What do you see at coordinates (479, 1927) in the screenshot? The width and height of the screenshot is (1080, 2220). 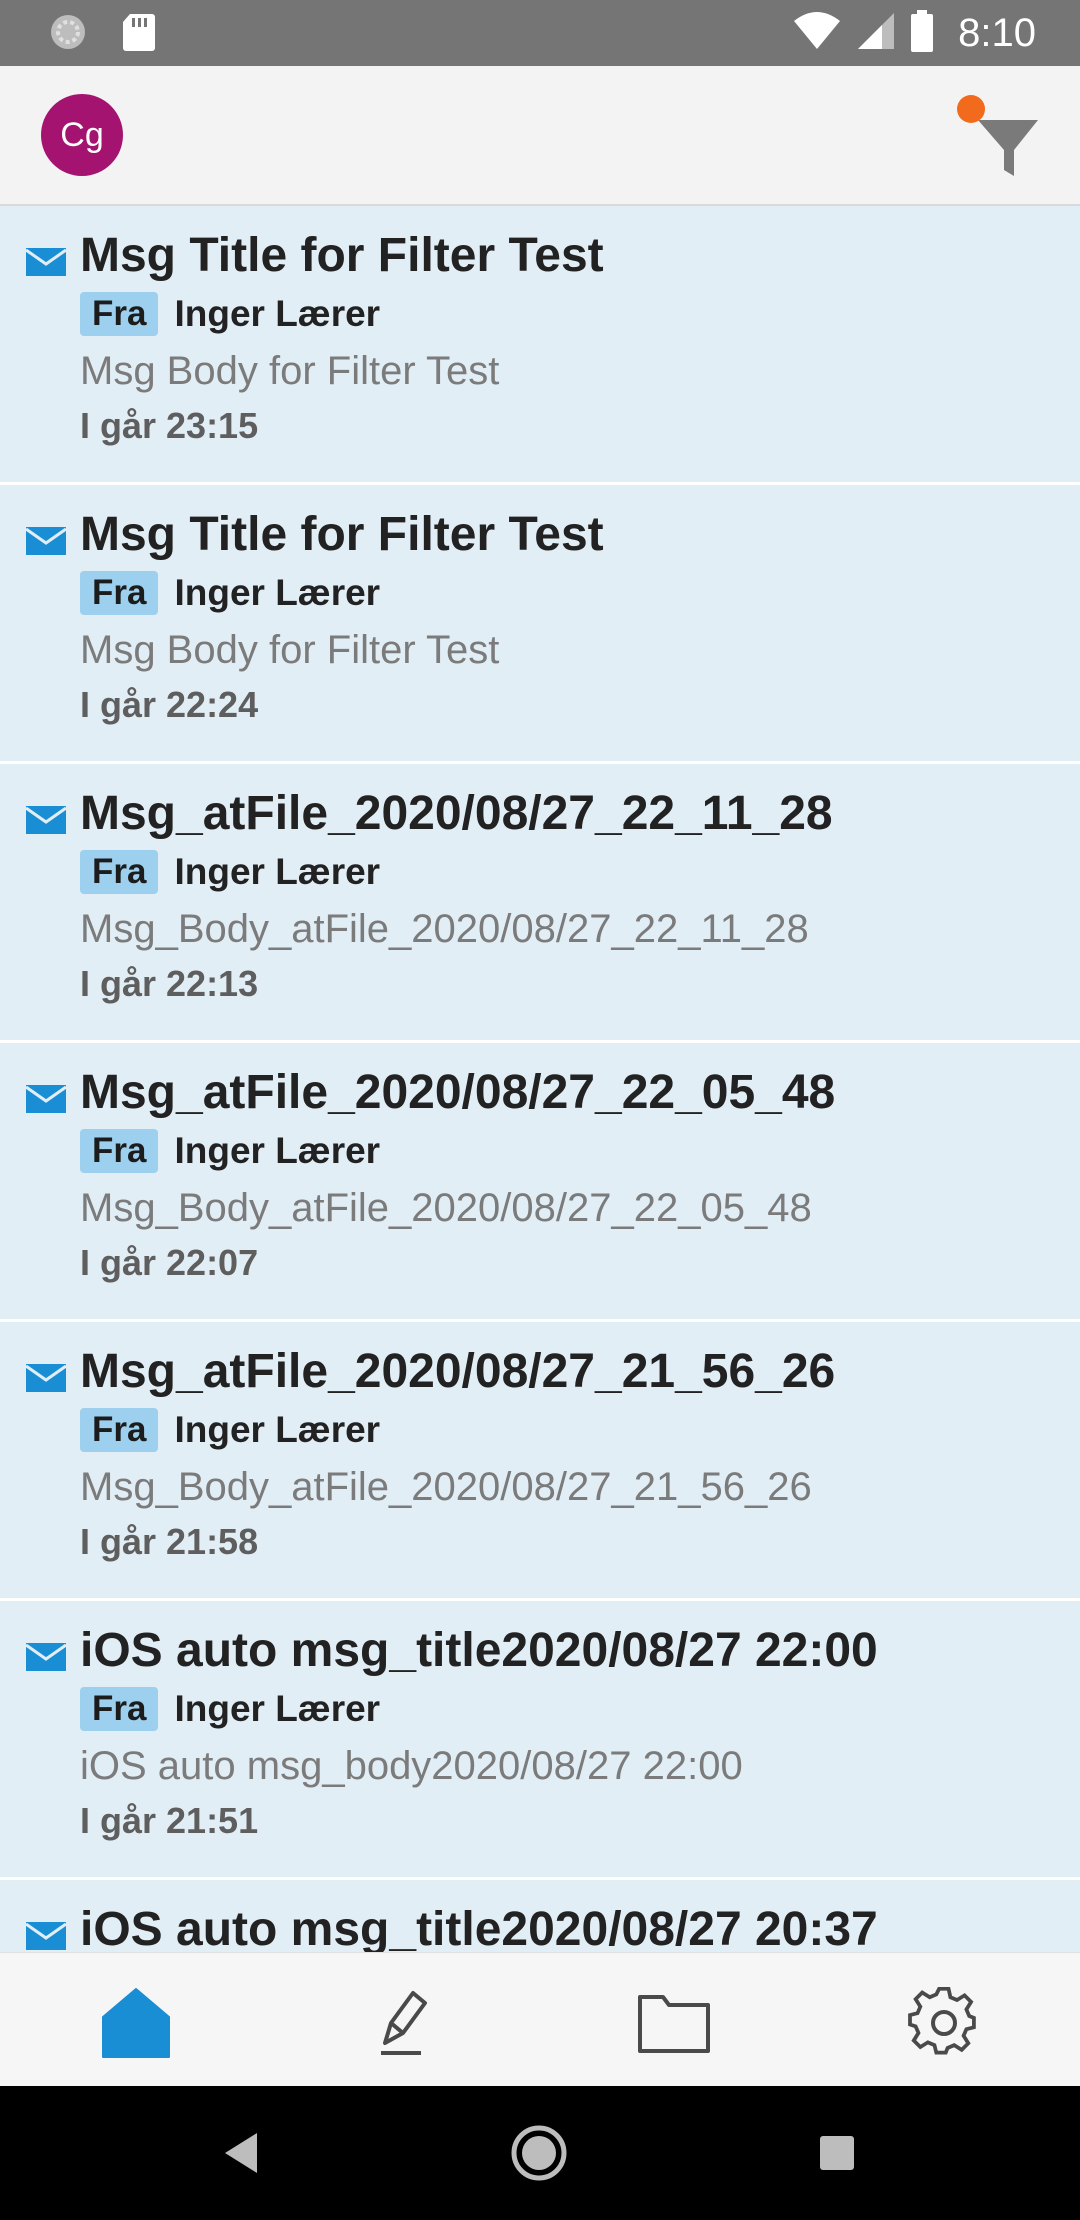 I see `message-title: iOS auto msg_title2020/08/27 20:37` at bounding box center [479, 1927].